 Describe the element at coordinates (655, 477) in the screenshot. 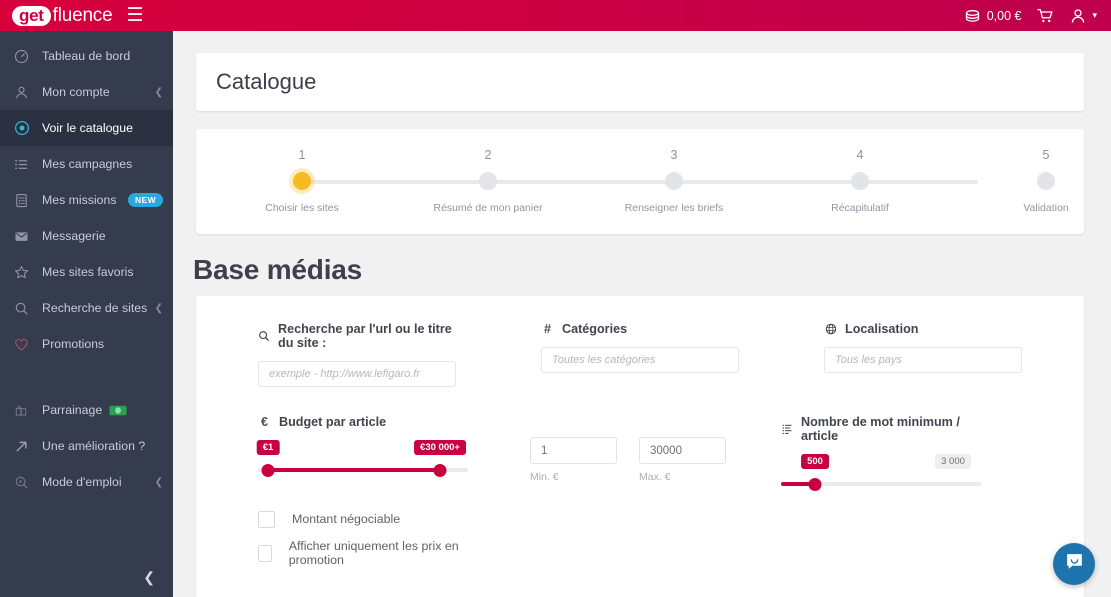

I see `max-price-label: Max. €` at that location.